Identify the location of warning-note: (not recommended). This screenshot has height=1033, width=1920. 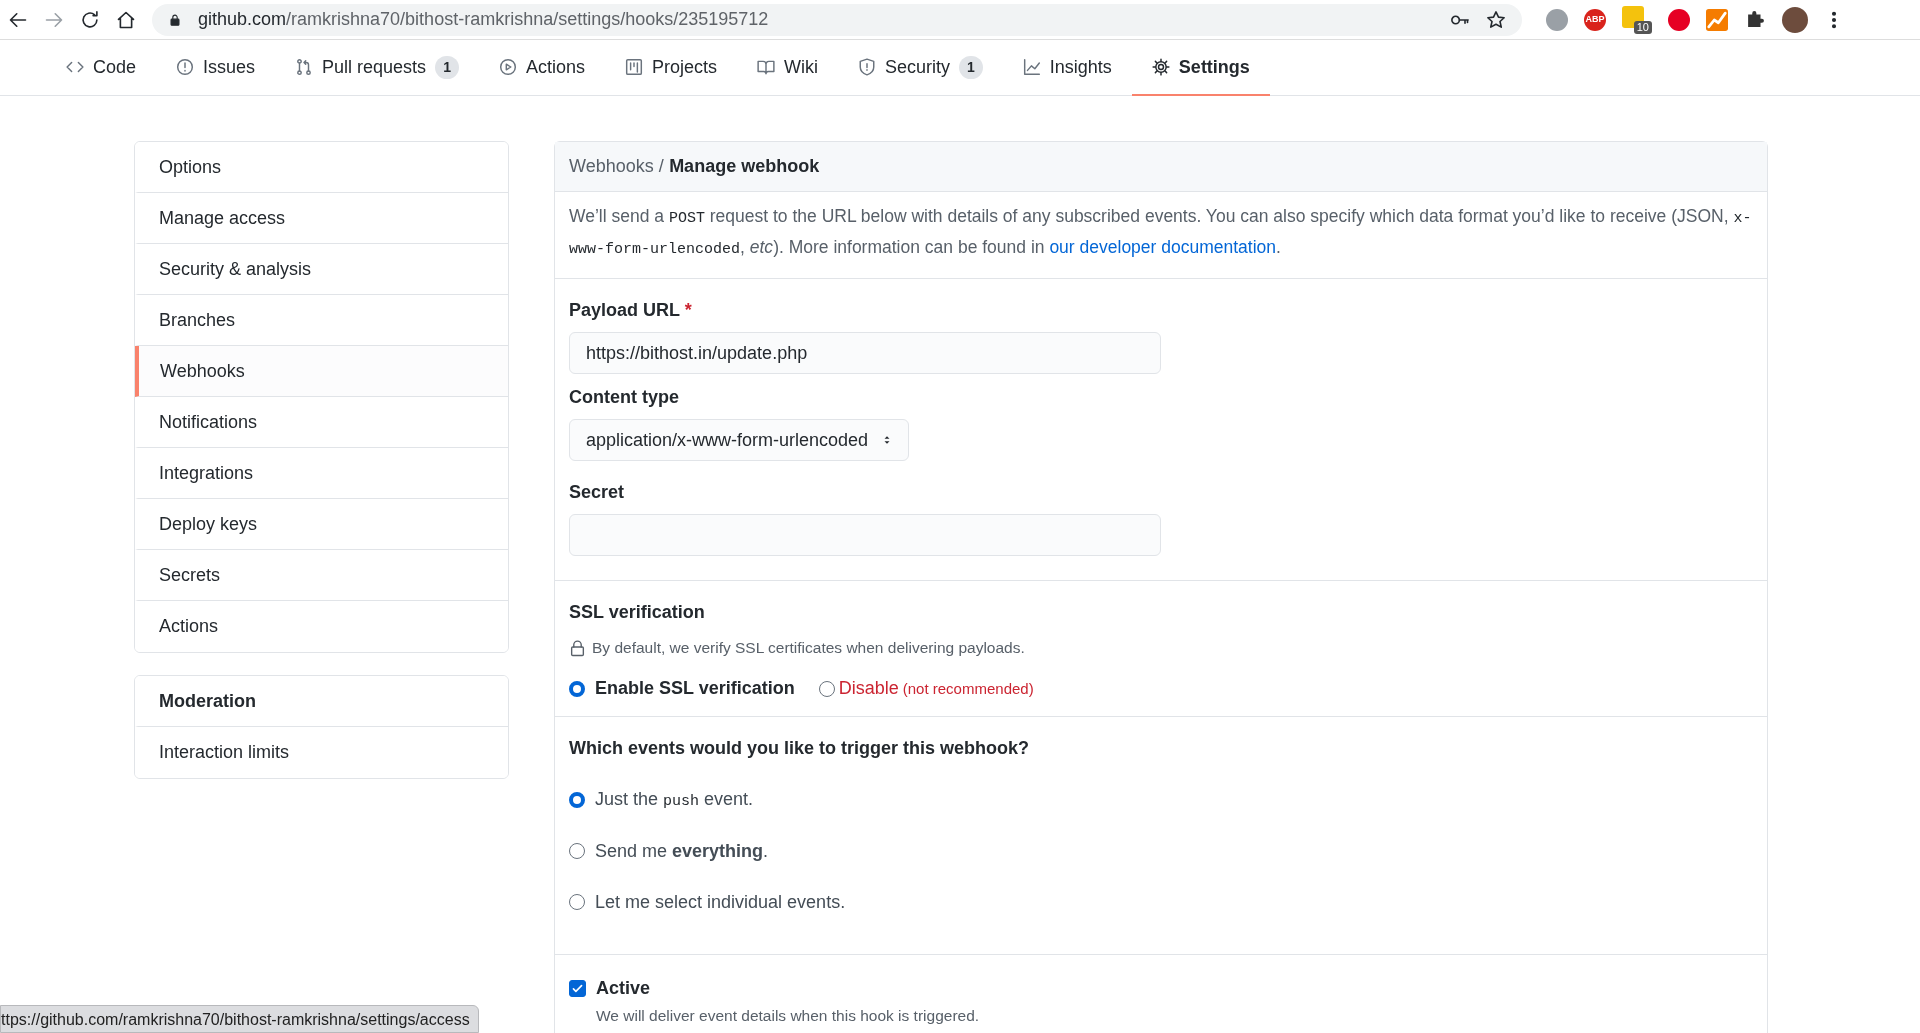
(968, 688).